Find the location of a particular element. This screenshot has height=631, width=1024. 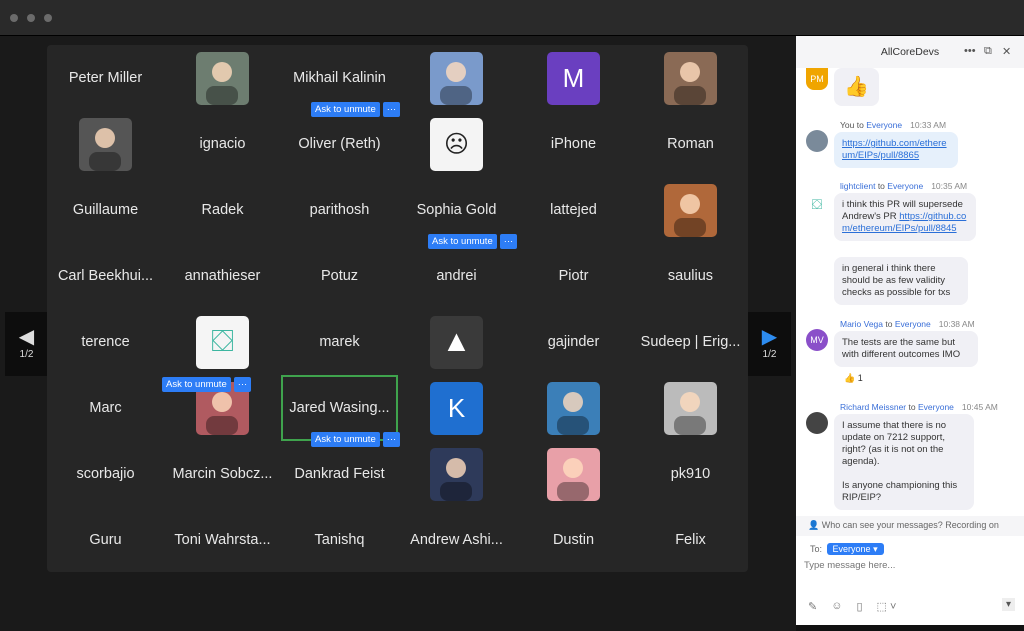

participant-name: gajinder is located at coordinates (573, 342).